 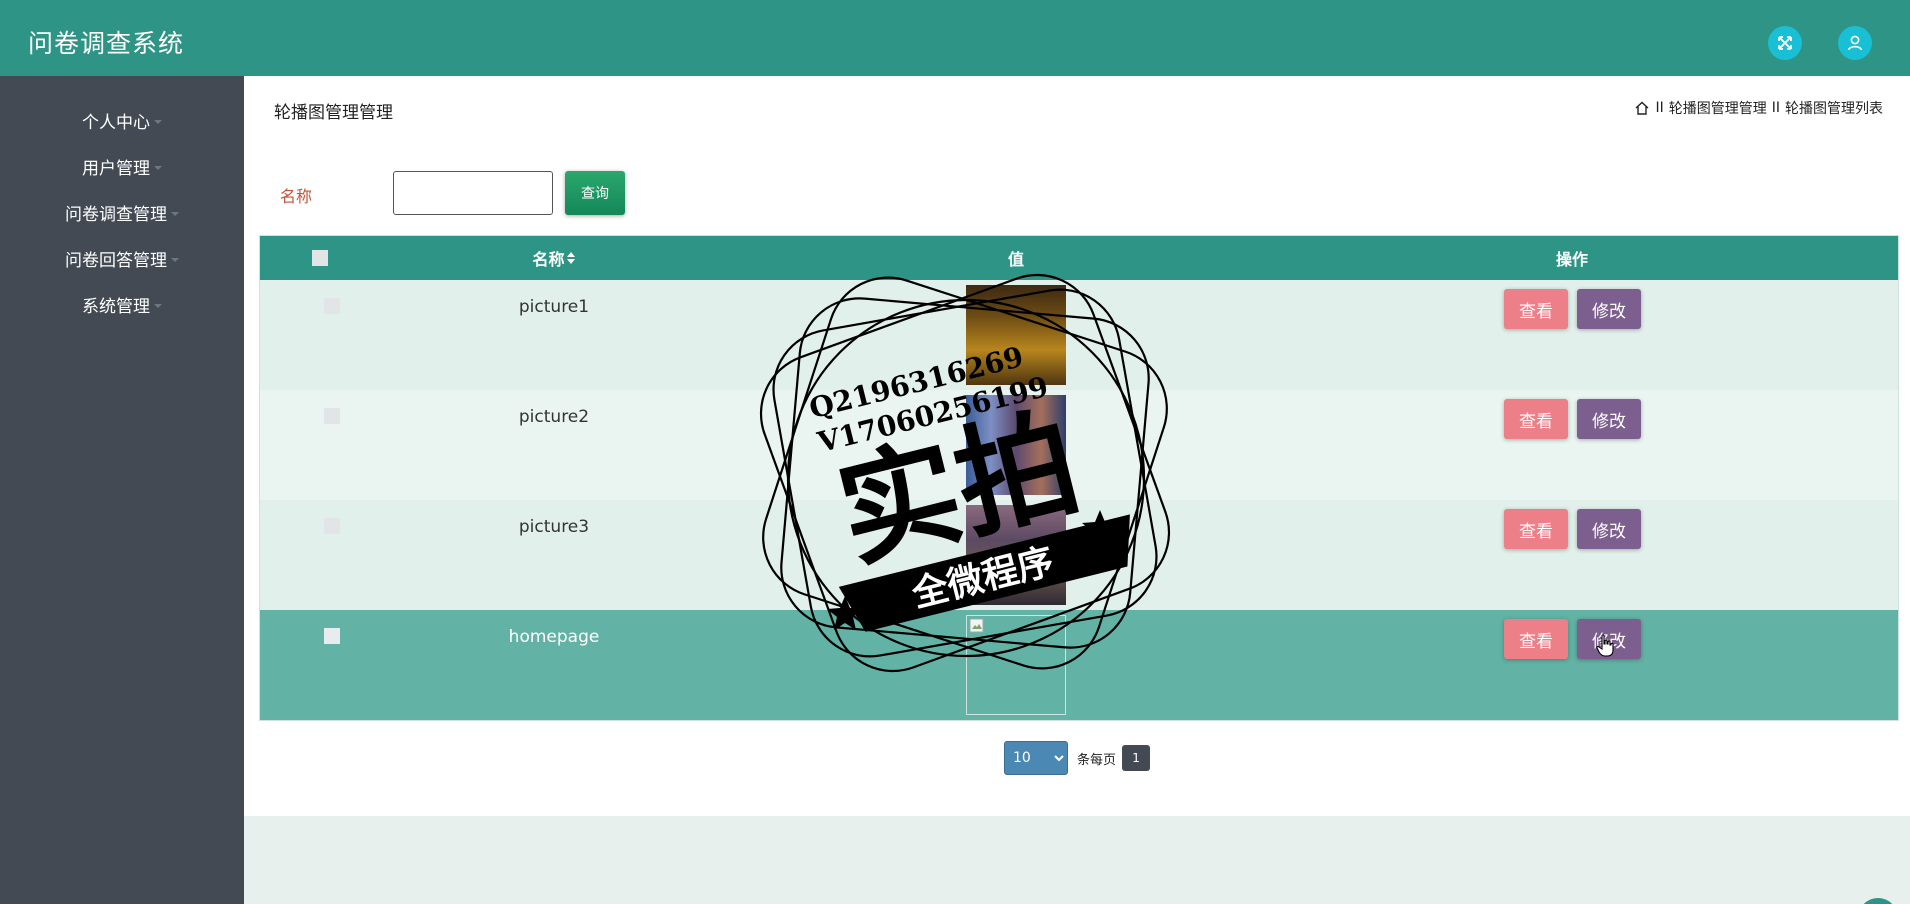 I want to click on home-icon, so click(x=1642, y=108).